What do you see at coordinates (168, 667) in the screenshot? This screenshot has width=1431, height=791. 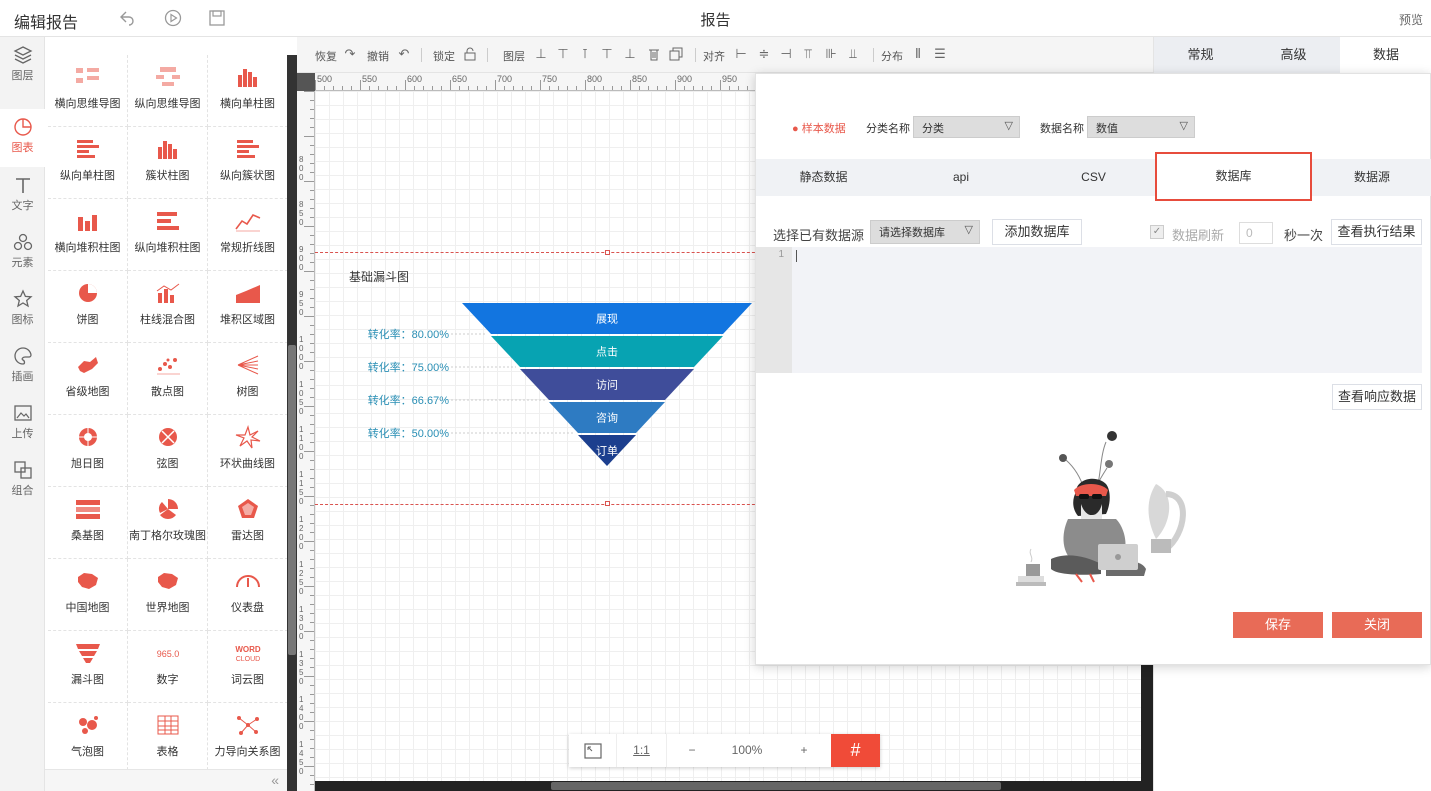 I see `chart-type-number: 965.0 数字` at bounding box center [168, 667].